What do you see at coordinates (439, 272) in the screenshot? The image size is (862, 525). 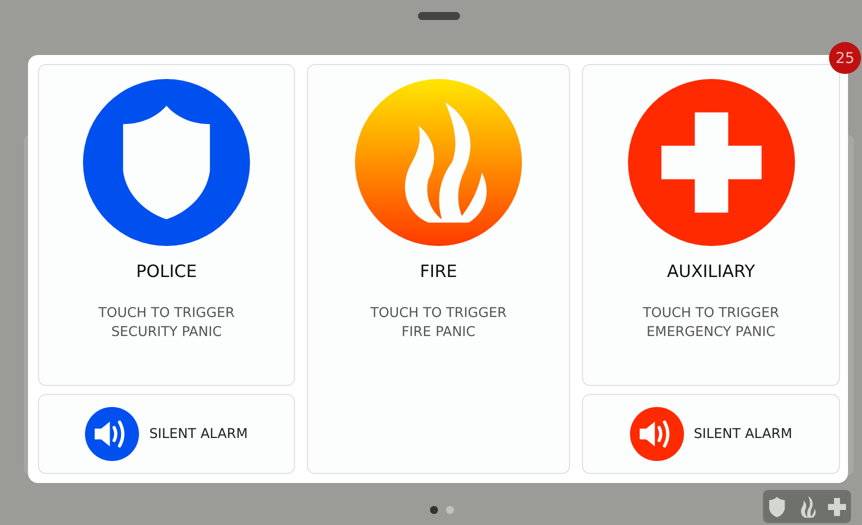 I see `panel-title: FIRE` at bounding box center [439, 272].